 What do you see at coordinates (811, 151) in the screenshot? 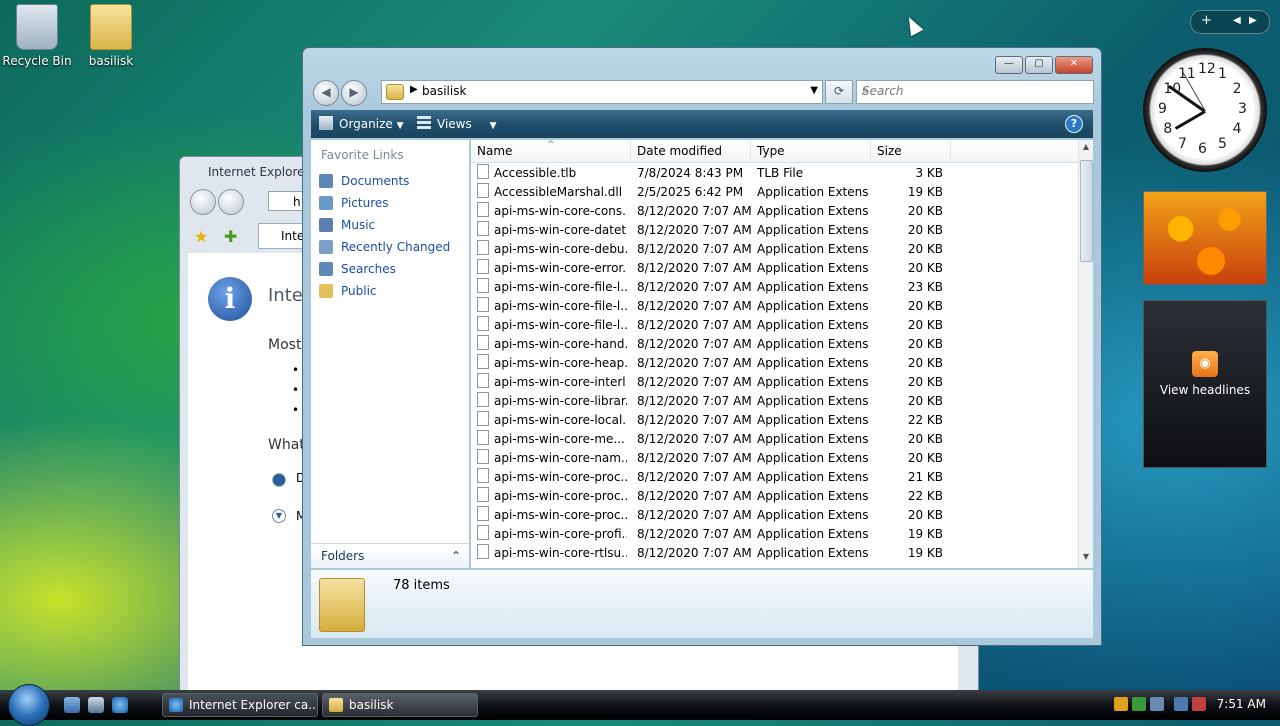
I see `column-type: Type` at bounding box center [811, 151].